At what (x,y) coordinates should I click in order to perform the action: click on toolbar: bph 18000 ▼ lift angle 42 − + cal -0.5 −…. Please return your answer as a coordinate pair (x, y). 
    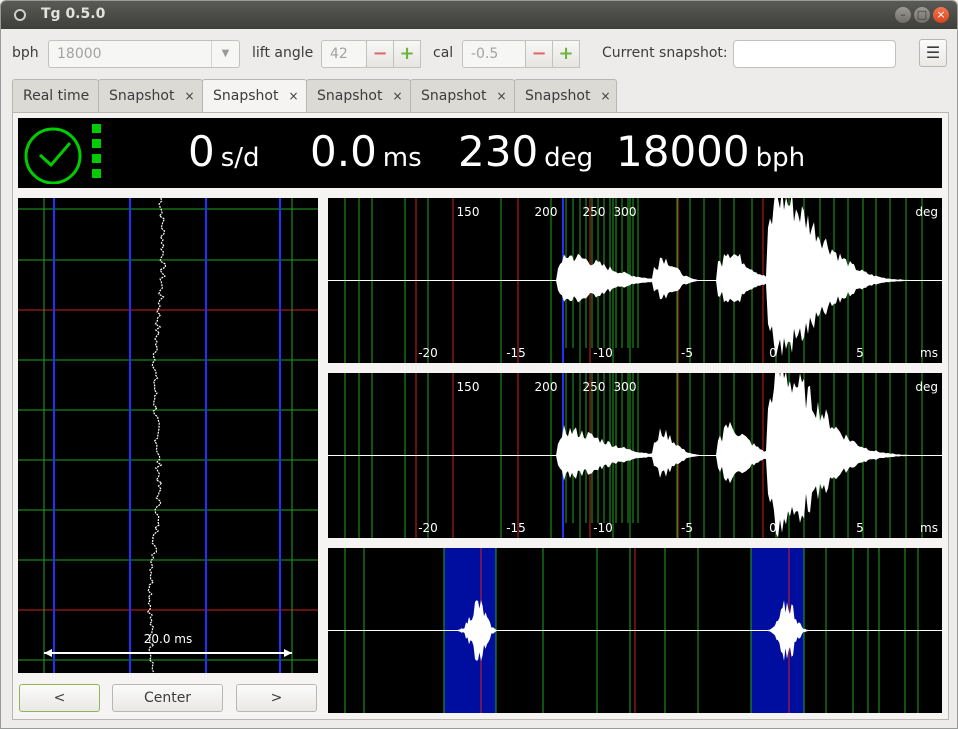
    Looking at the image, I should click on (479, 53).